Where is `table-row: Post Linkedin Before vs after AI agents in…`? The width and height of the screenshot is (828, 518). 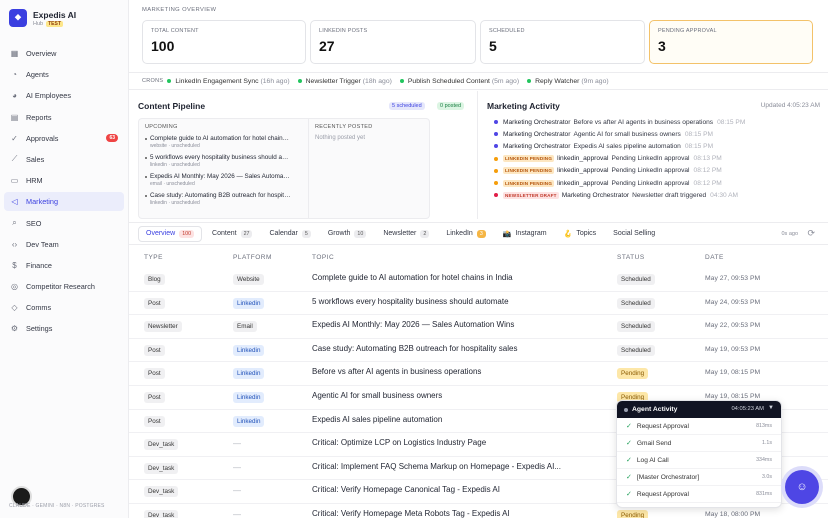 table-row: Post Linkedin Before vs after AI agents in… is located at coordinates (478, 374).